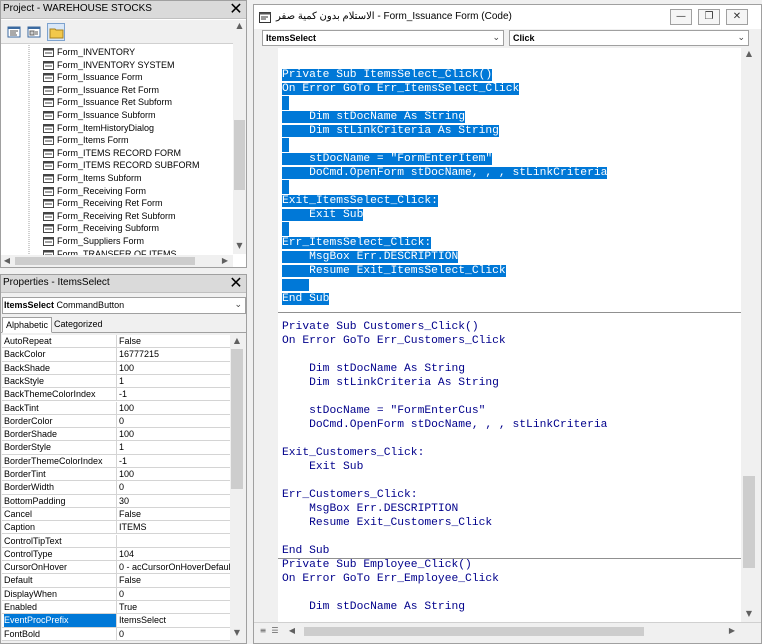  Describe the element at coordinates (124, 305) in the screenshot. I see `object-selector: ItemsSelect CommandButton ⌄` at that location.